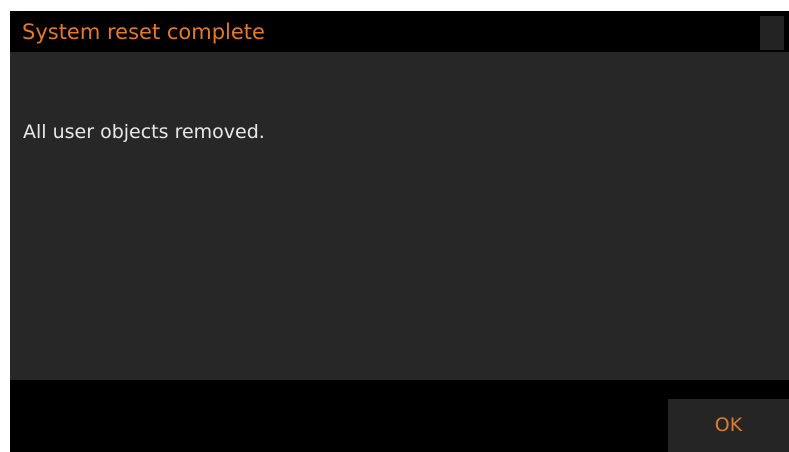 This screenshot has width=789, height=452. I want to click on ok-button: OK, so click(728, 425).